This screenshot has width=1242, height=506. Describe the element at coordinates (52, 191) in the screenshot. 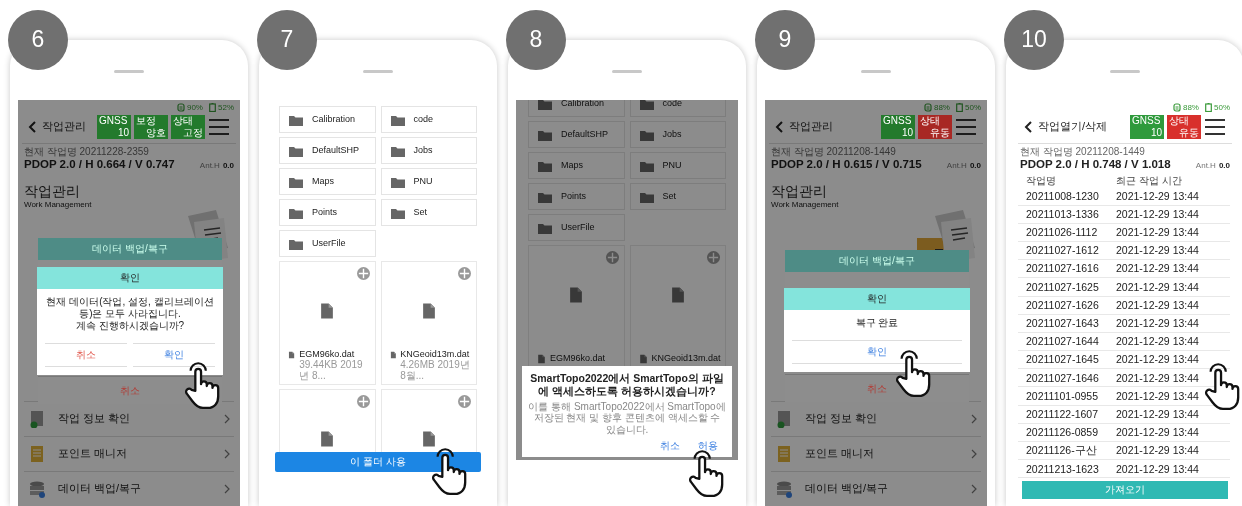

I see `section-title: 작업관리` at that location.